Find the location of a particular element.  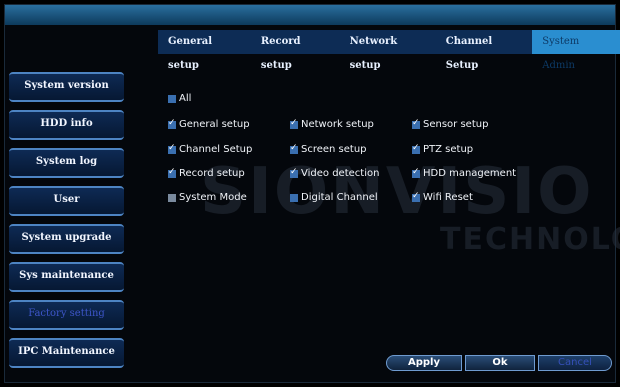

checkbox-record-setup: Record setup is located at coordinates (206, 173).